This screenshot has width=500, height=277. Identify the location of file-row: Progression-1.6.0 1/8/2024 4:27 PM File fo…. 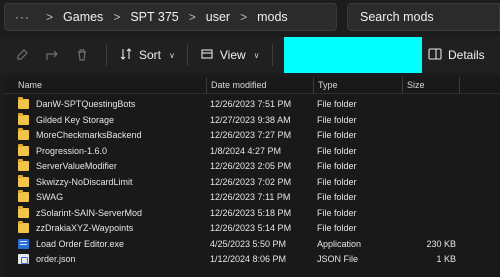
(252, 151).